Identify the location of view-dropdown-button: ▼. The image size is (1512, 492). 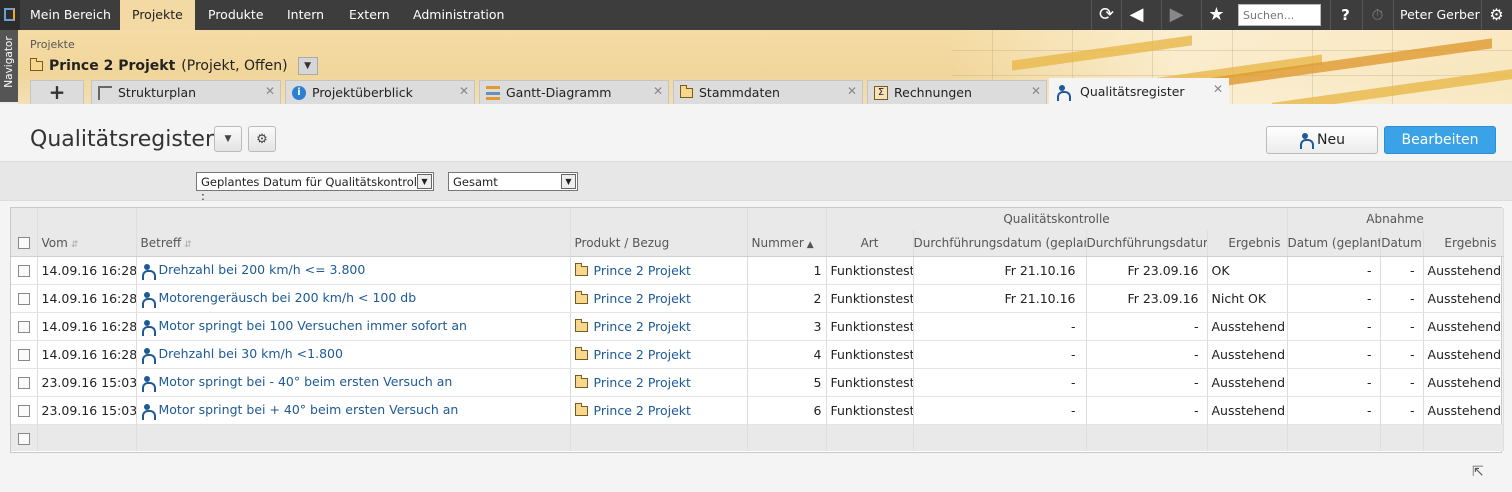
(228, 139).